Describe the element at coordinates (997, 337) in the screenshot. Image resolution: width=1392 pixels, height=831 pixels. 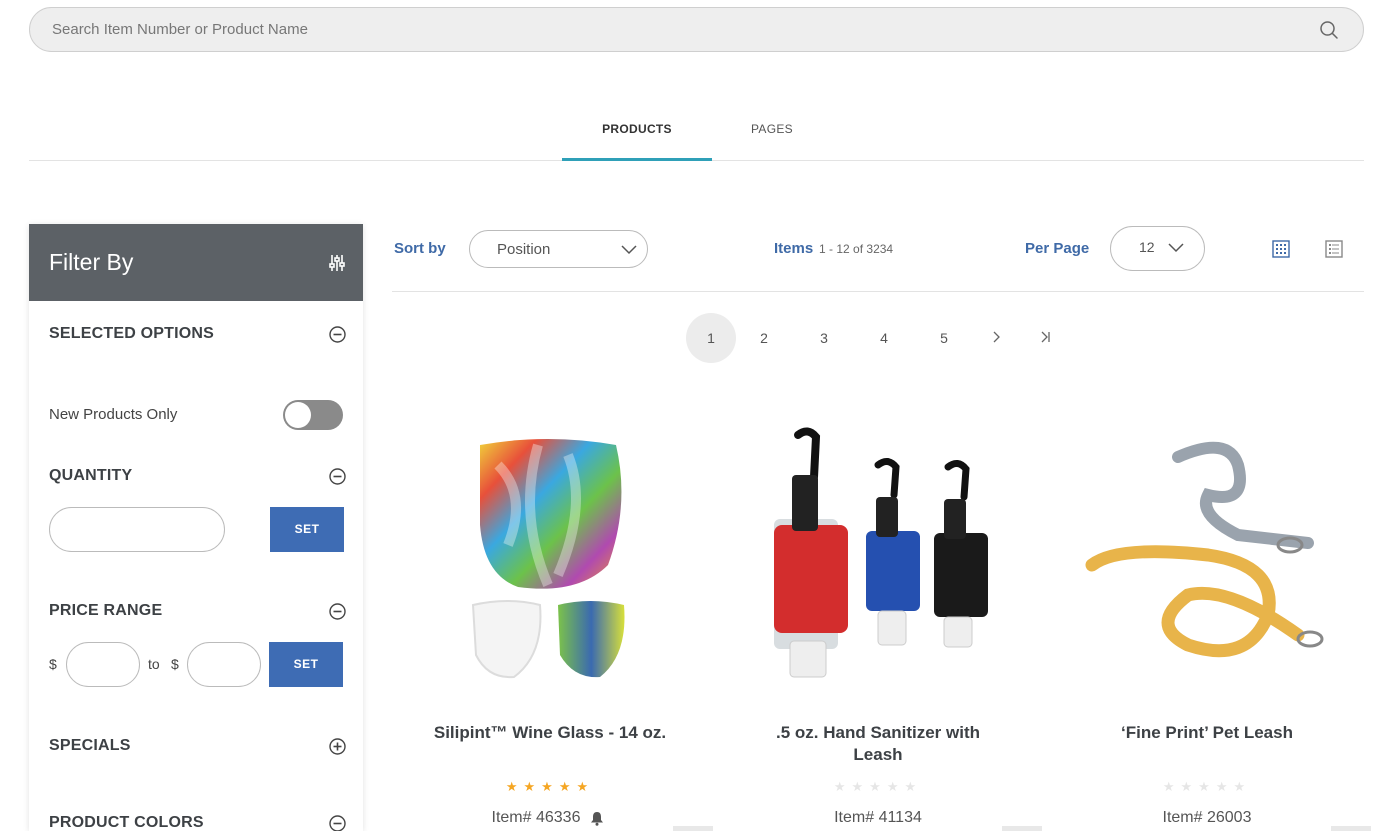
I see `next-page-icon` at that location.